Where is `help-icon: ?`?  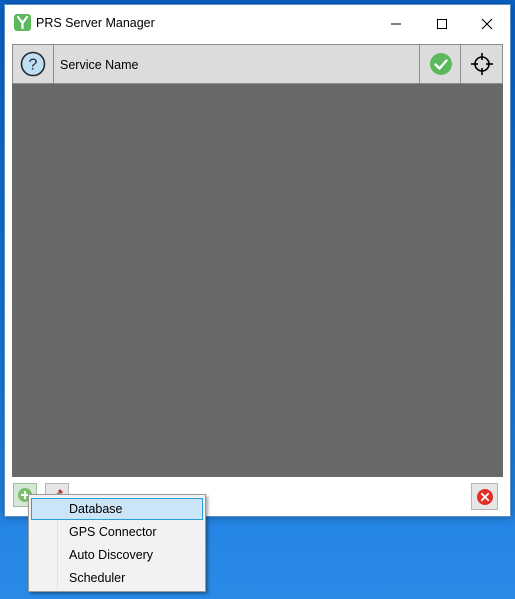 help-icon: ? is located at coordinates (33, 64).